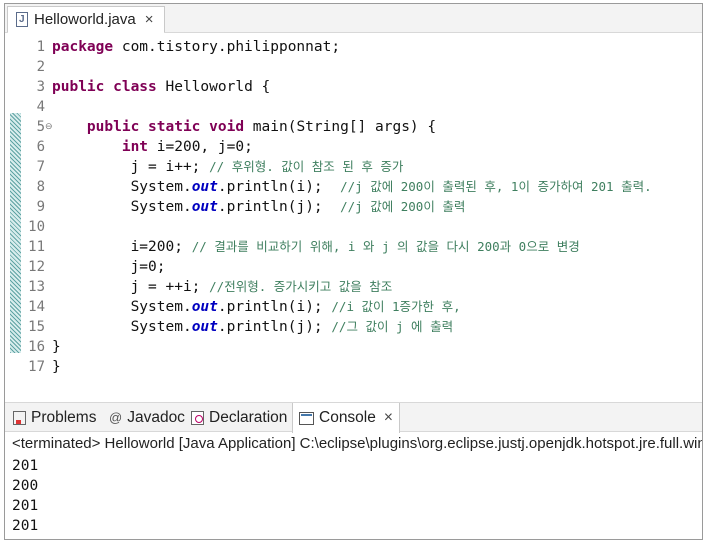  What do you see at coordinates (40, 107) in the screenshot?
I see `line-number: 4` at bounding box center [40, 107].